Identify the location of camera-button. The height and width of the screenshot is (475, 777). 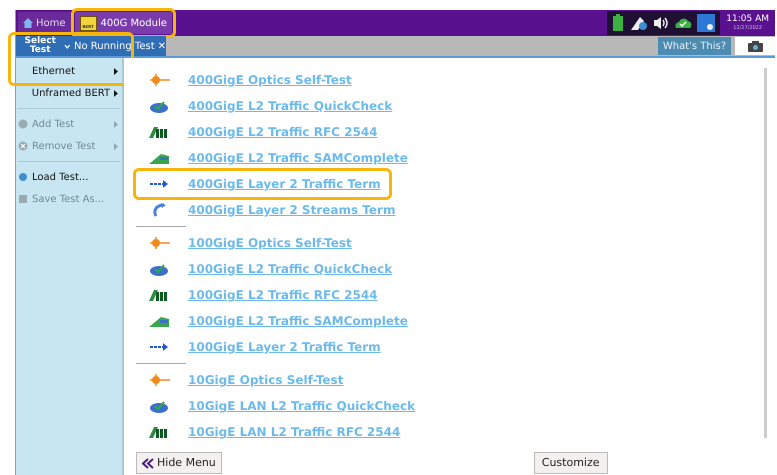
(755, 46).